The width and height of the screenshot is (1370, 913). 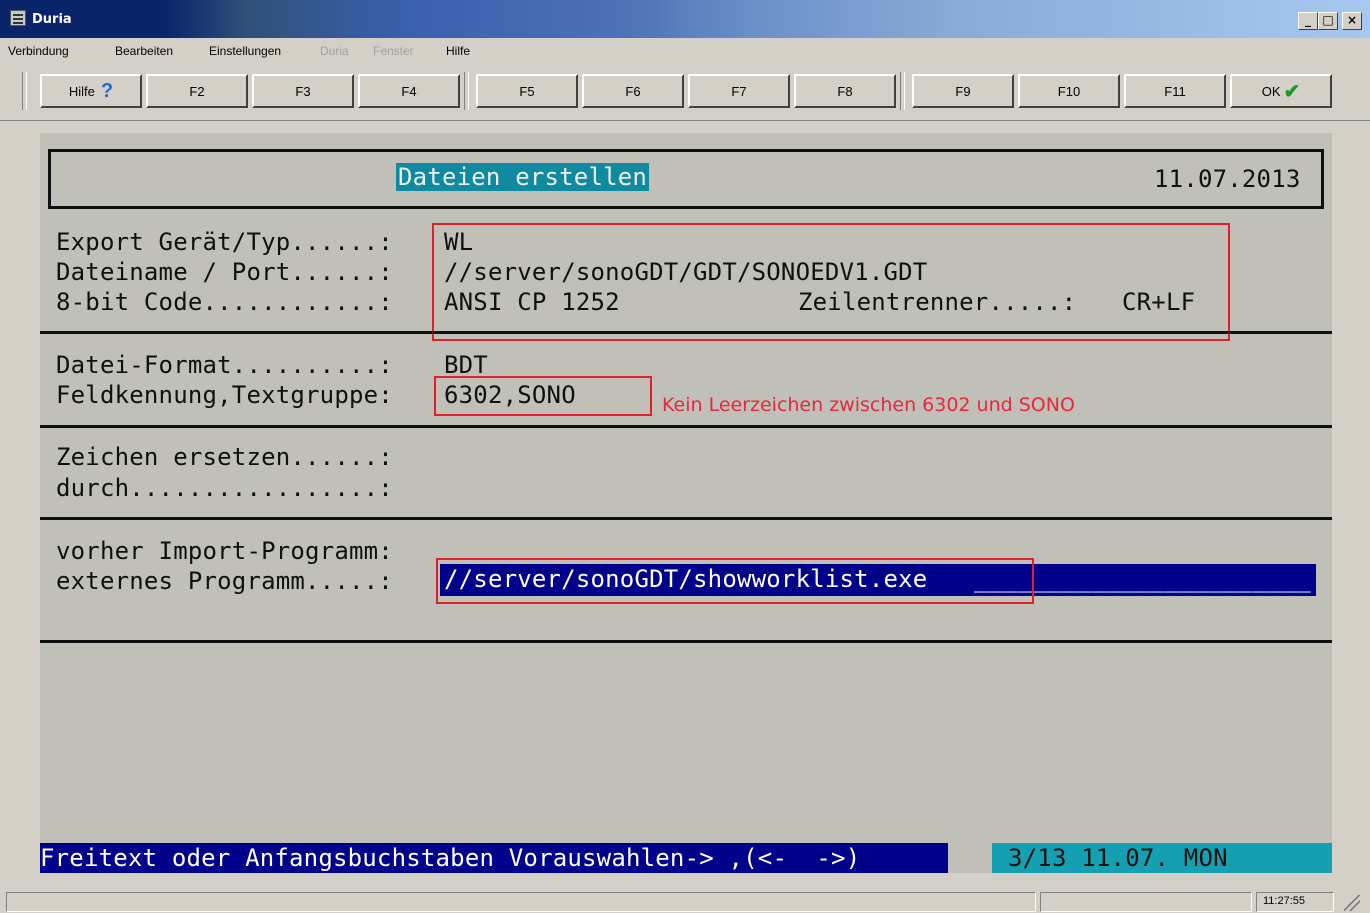 I want to click on status-info: 3/13 11.07. MON, so click(x=1162, y=858).